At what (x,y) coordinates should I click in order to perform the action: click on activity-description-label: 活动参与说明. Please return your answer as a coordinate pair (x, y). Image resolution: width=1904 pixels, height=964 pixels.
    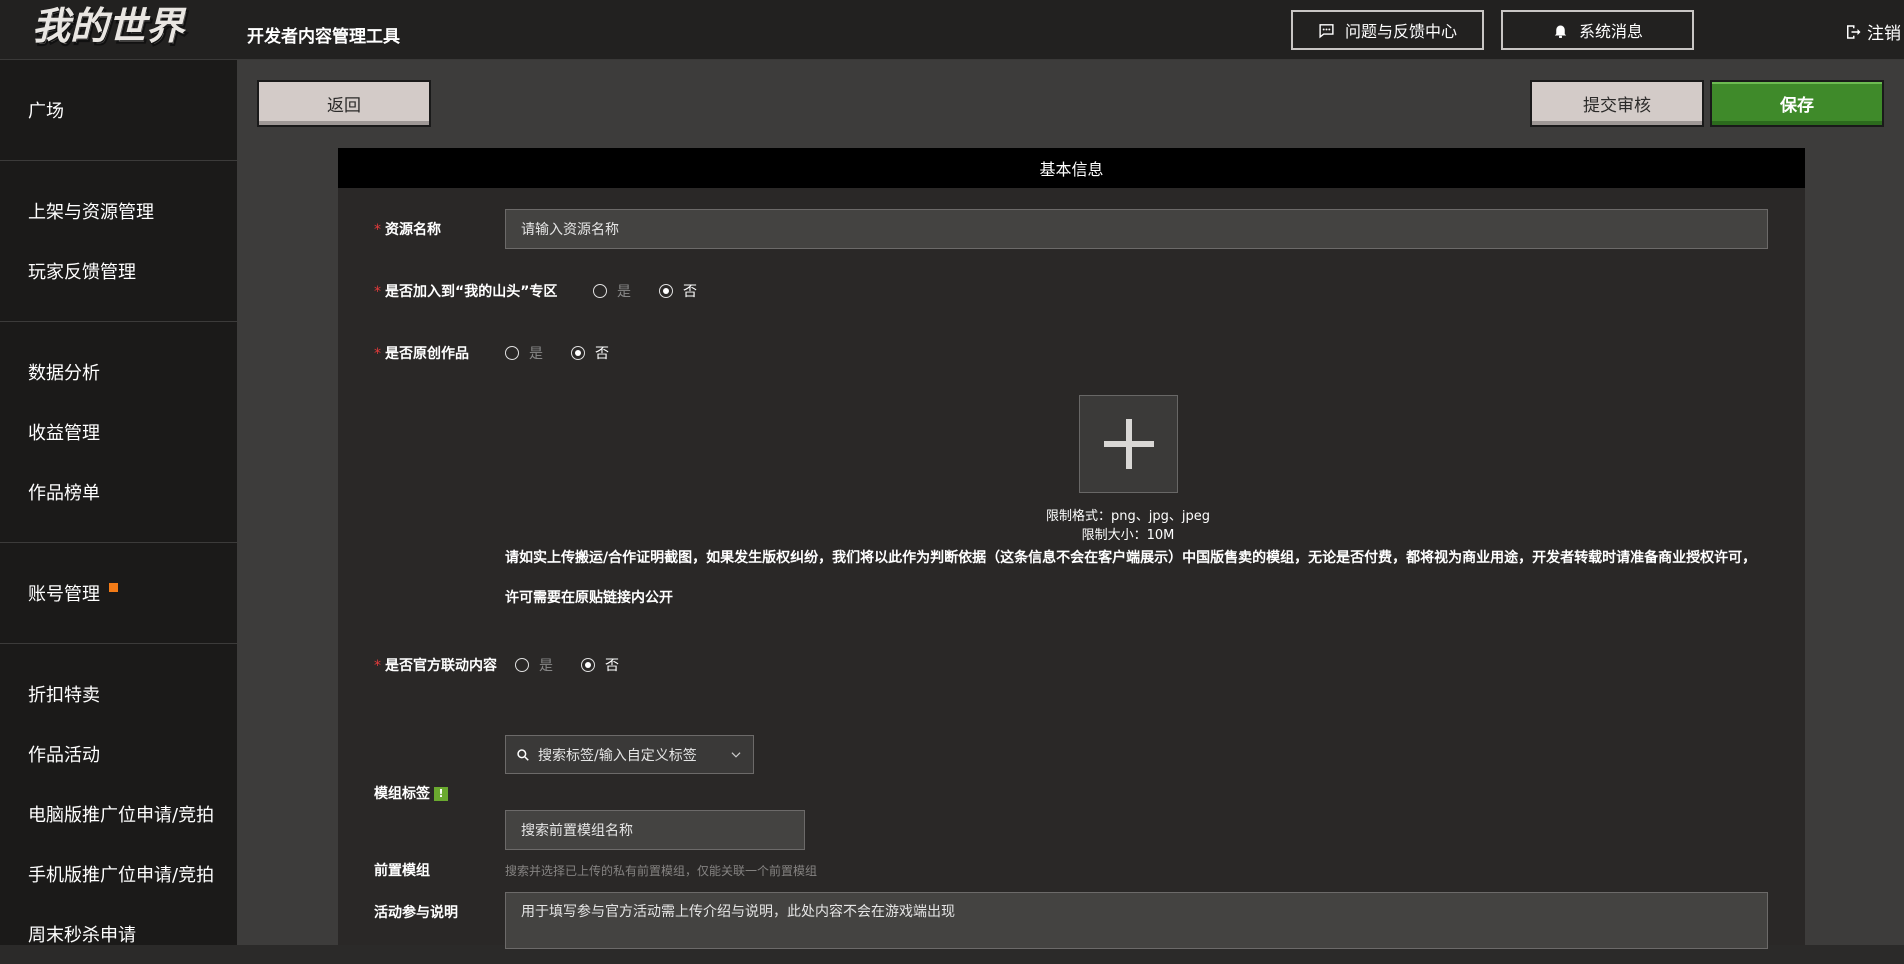
    Looking at the image, I should click on (416, 913).